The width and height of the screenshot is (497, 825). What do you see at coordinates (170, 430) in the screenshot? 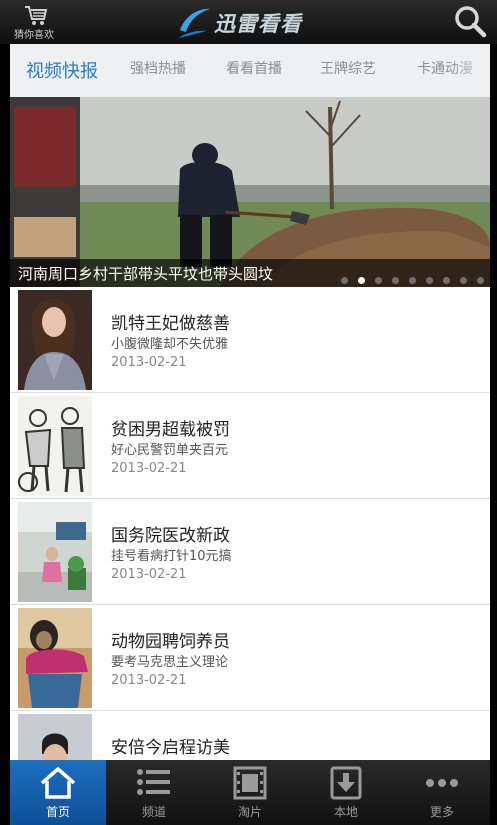
I see `item-title: 贫困男超载被罚` at bounding box center [170, 430].